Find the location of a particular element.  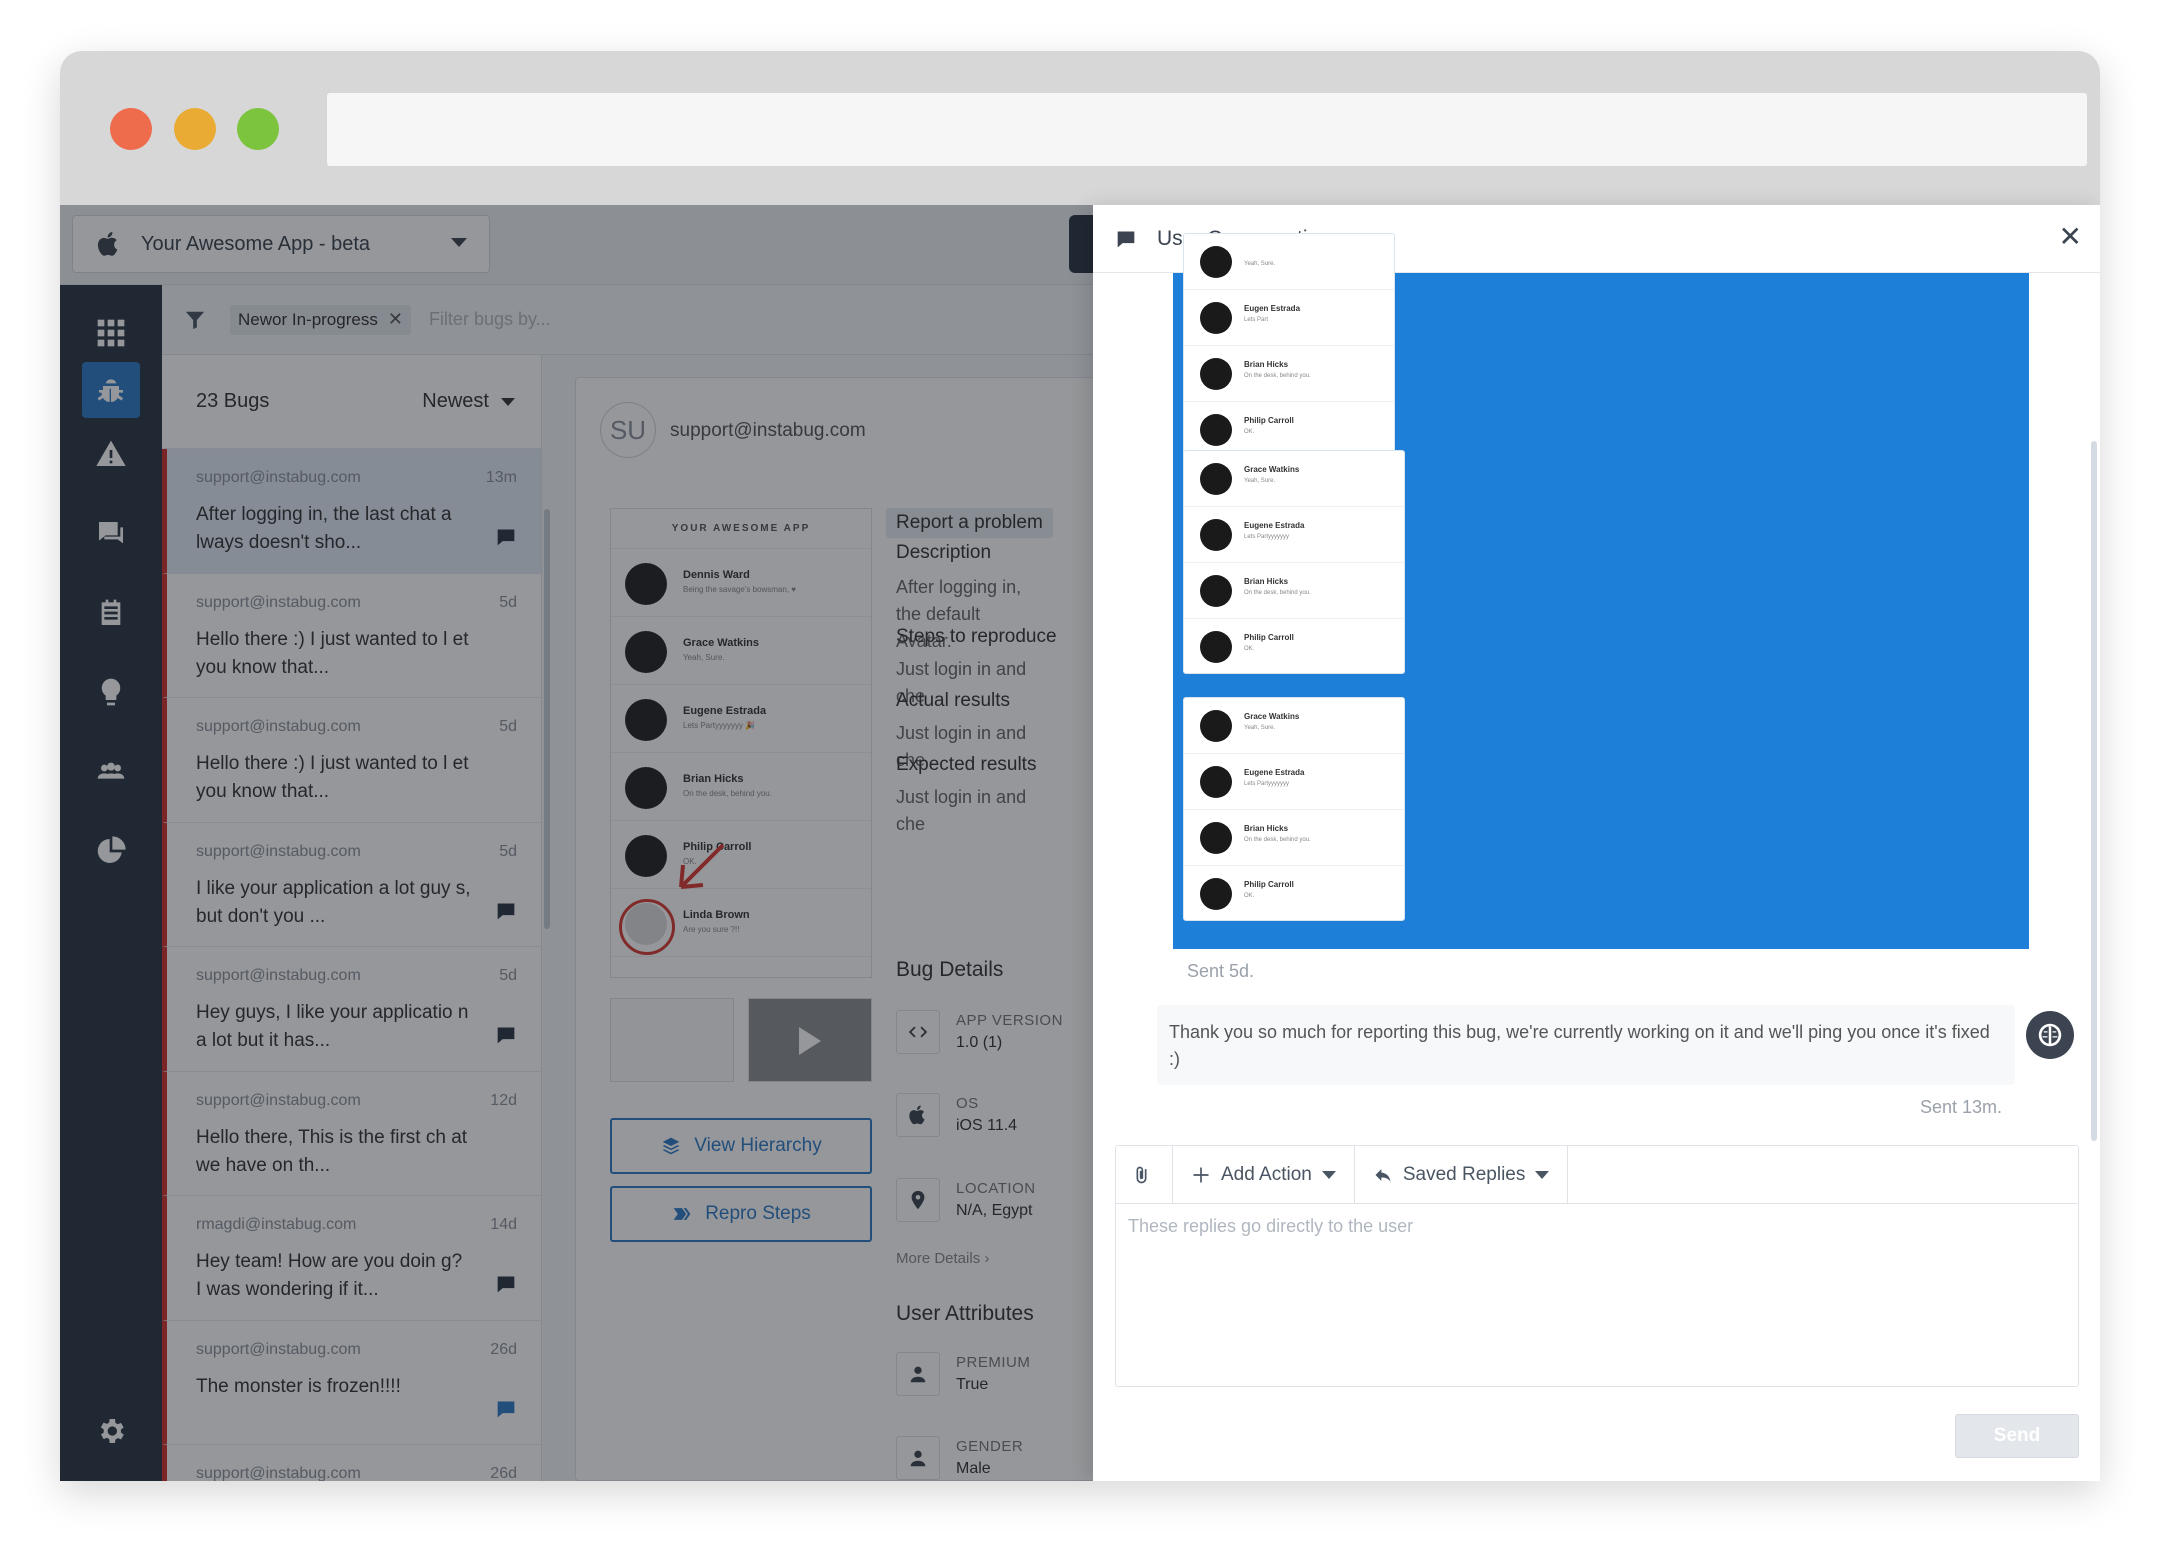

attachment-row: Eugen Estrada Lets Part is located at coordinates (1289, 318).